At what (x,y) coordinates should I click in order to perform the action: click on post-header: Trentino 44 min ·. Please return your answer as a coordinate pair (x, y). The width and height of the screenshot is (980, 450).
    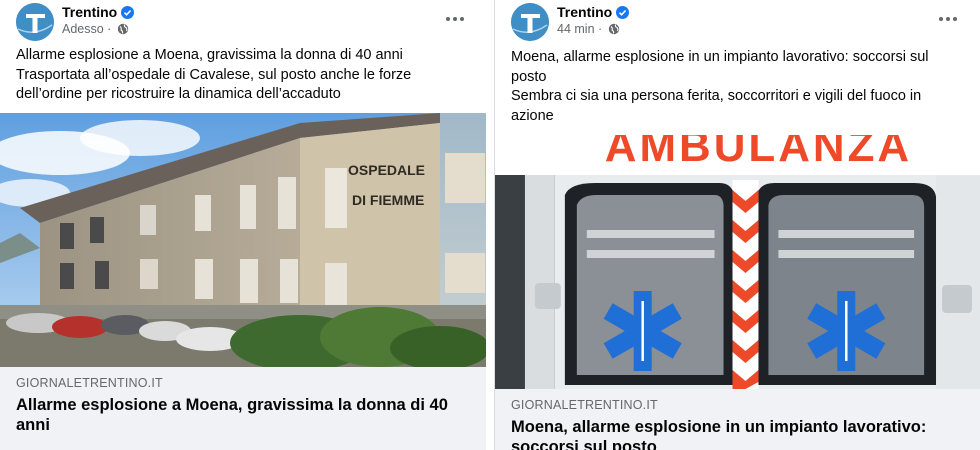
    Looking at the image, I should click on (737, 22).